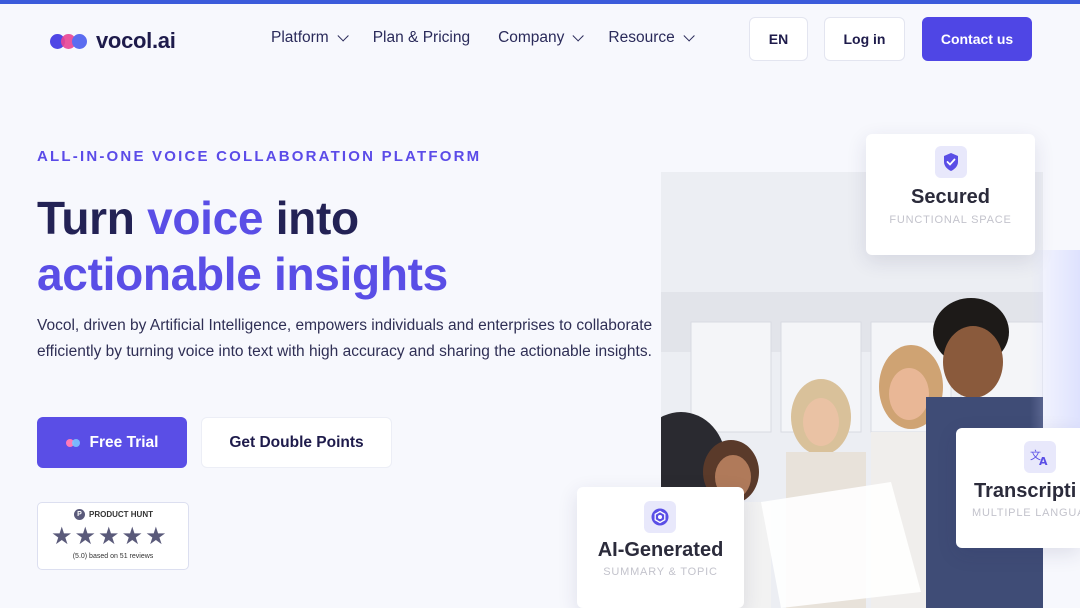 This screenshot has height=608, width=1080. Describe the element at coordinates (641, 37) in the screenshot. I see `nav-item-label: Resource` at that location.